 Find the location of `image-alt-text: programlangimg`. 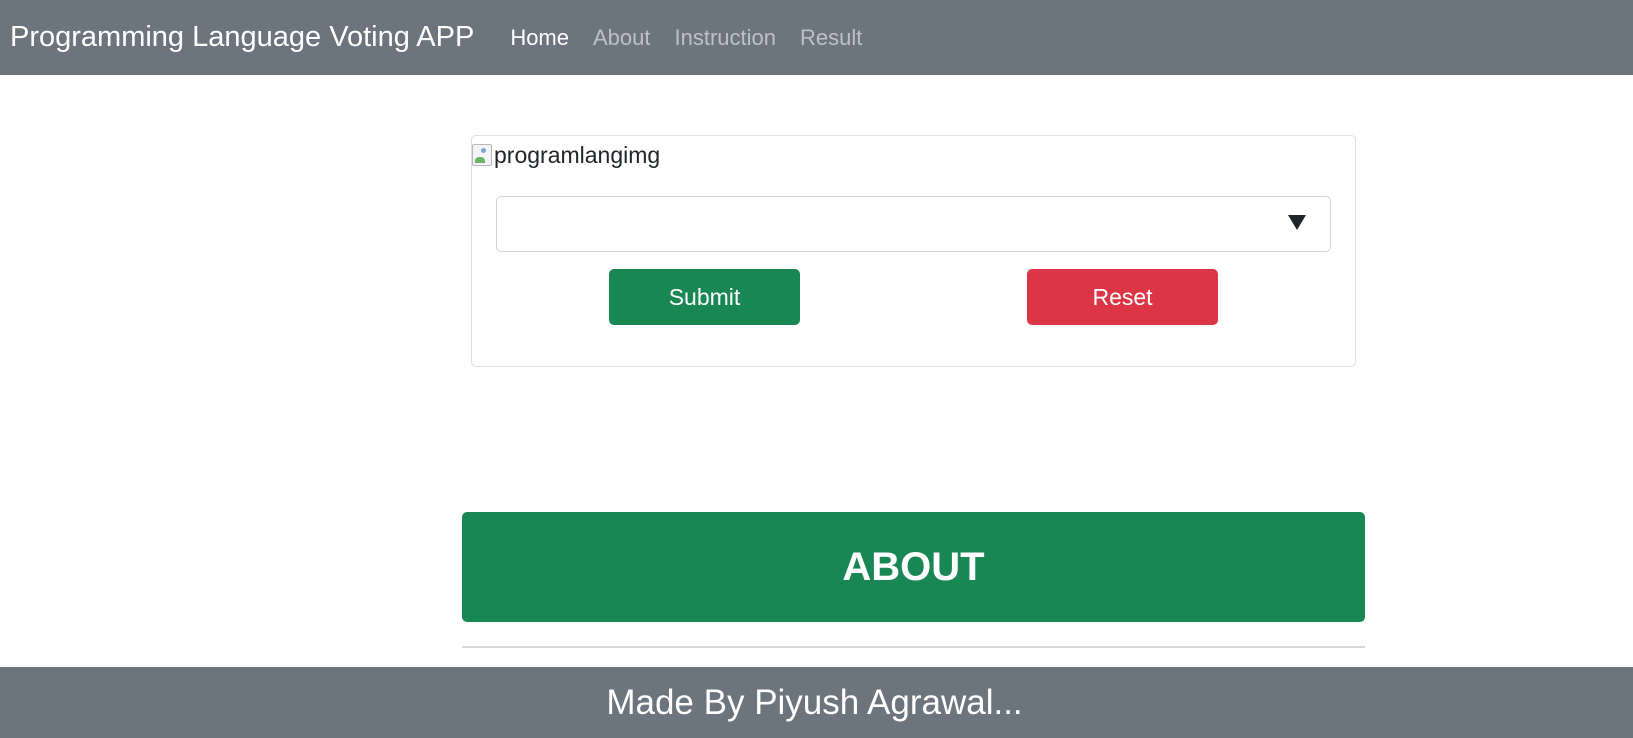

image-alt-text: programlangimg is located at coordinates (577, 154).